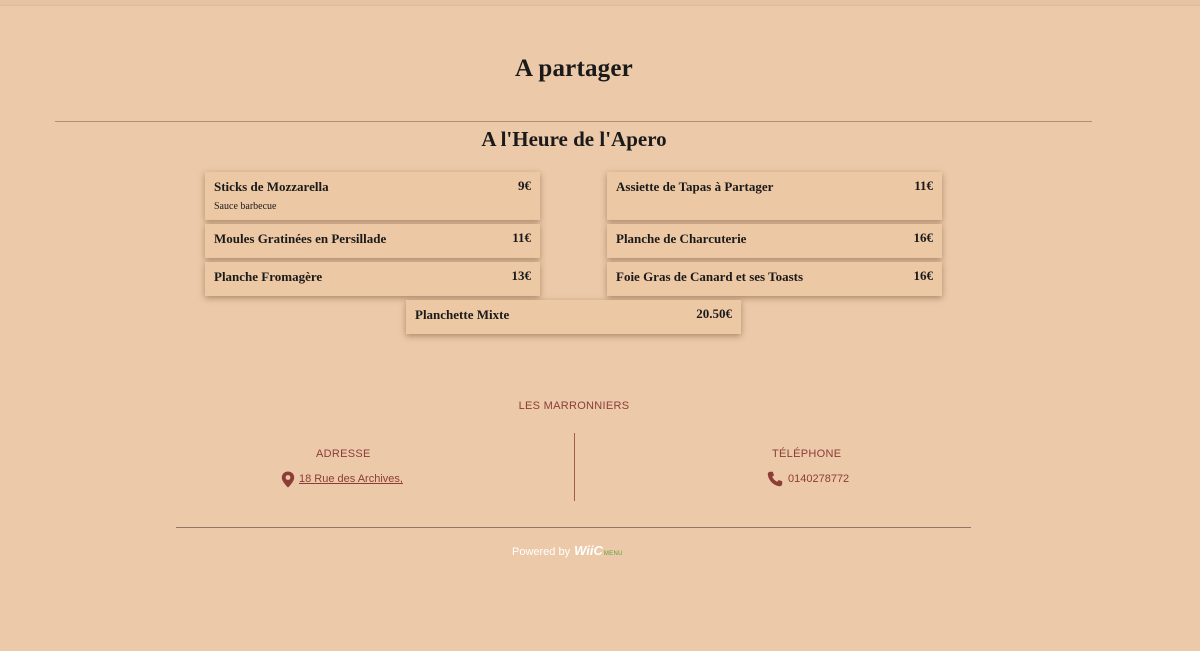 Image resolution: width=1200 pixels, height=651 pixels. What do you see at coordinates (574, 139) in the screenshot?
I see `category-title: A l'Heure de l'Apero` at bounding box center [574, 139].